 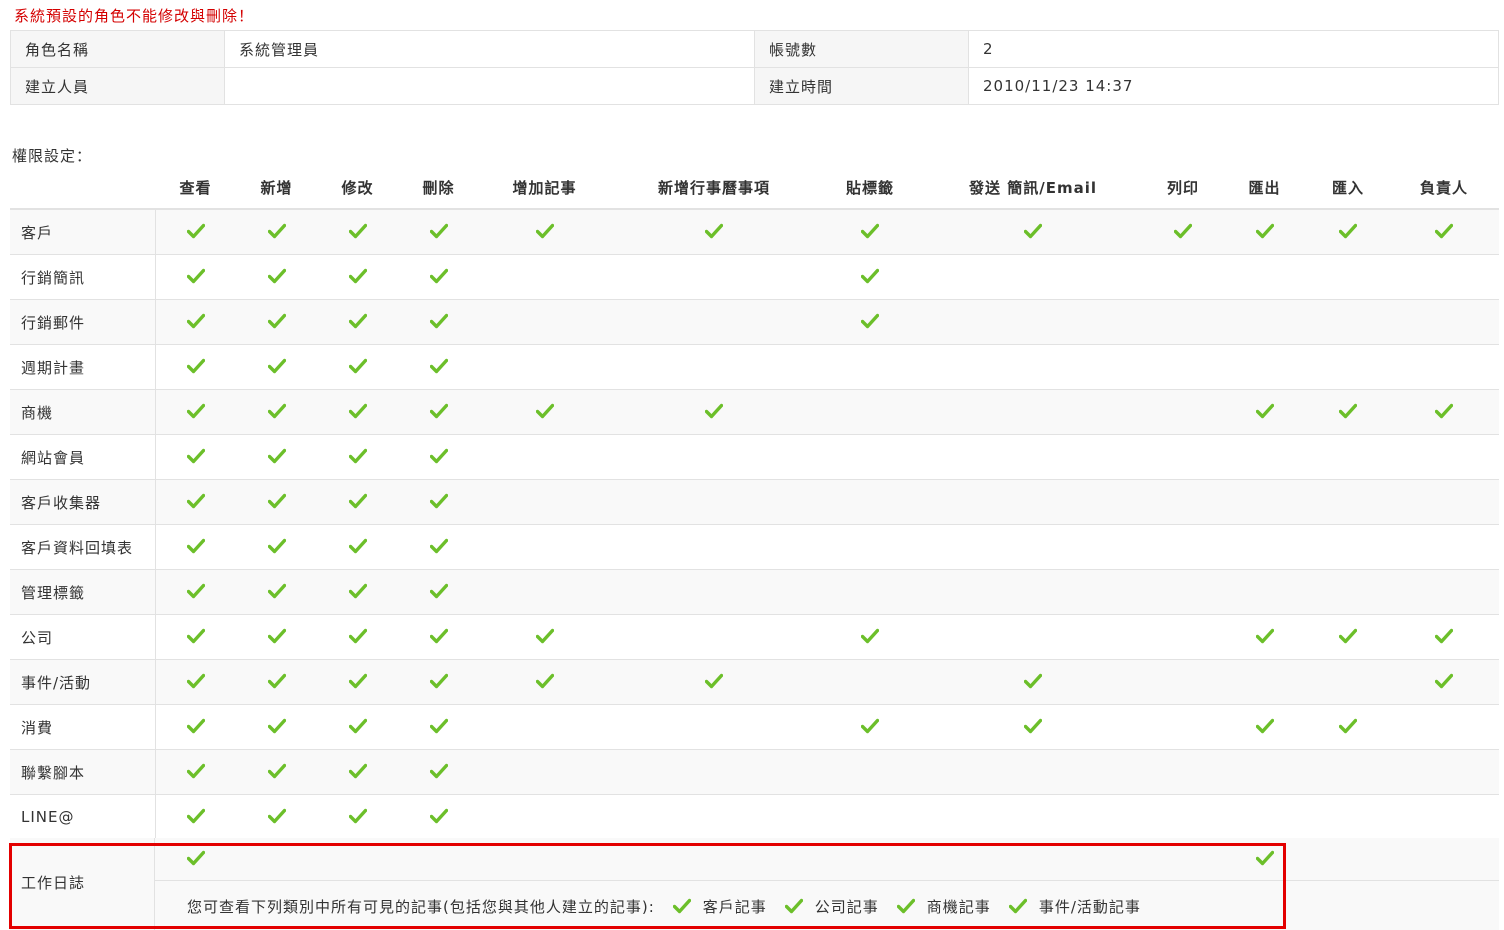 I want to click on permission-row-label: 網站會員, so click(x=83, y=457).